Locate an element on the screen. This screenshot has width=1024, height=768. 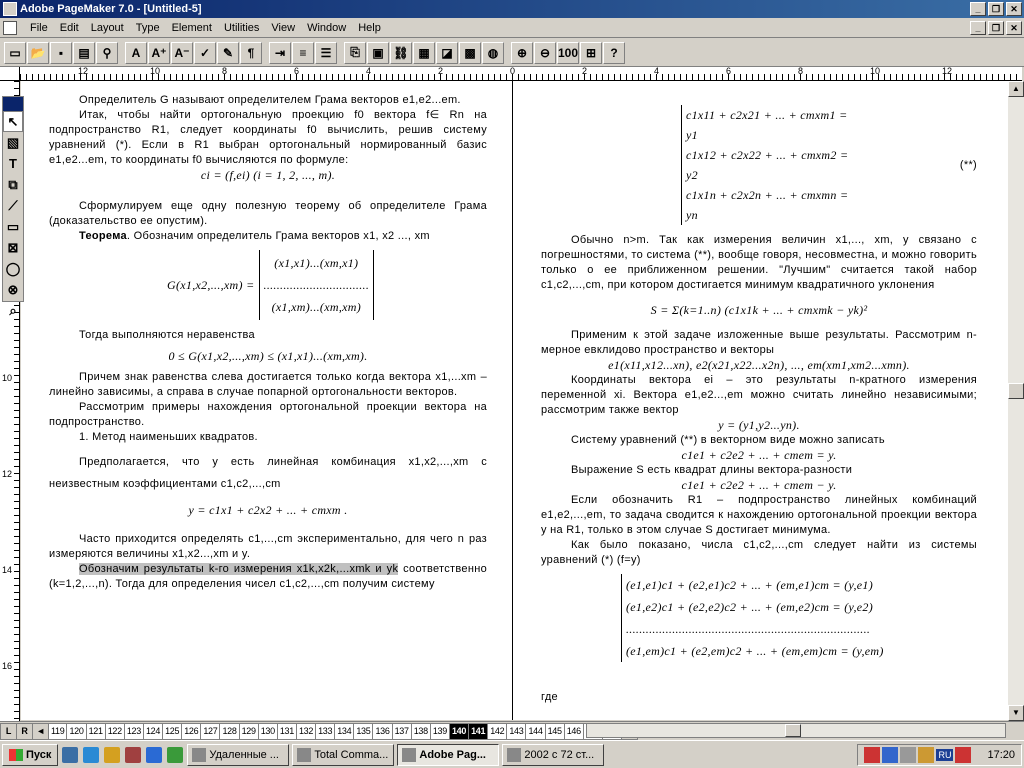
clock: 17:20 is located at coordinates (1001, 755).